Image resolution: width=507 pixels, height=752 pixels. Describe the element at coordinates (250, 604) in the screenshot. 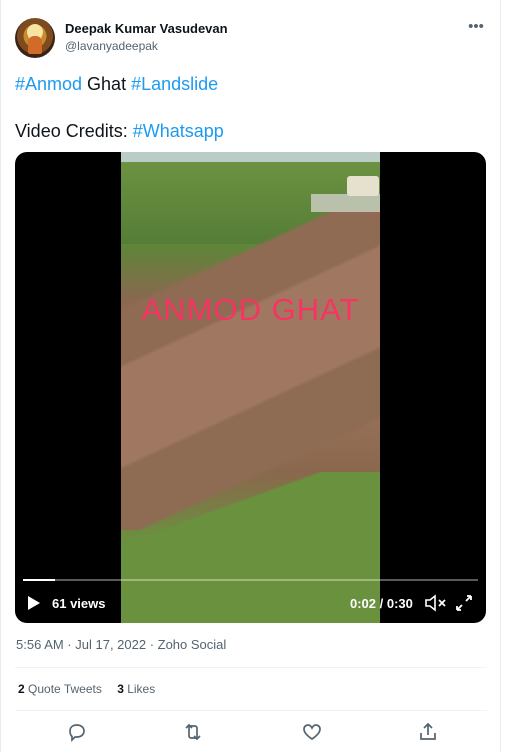

I see `video-controls: 61 views 0:02 / 0:30` at that location.